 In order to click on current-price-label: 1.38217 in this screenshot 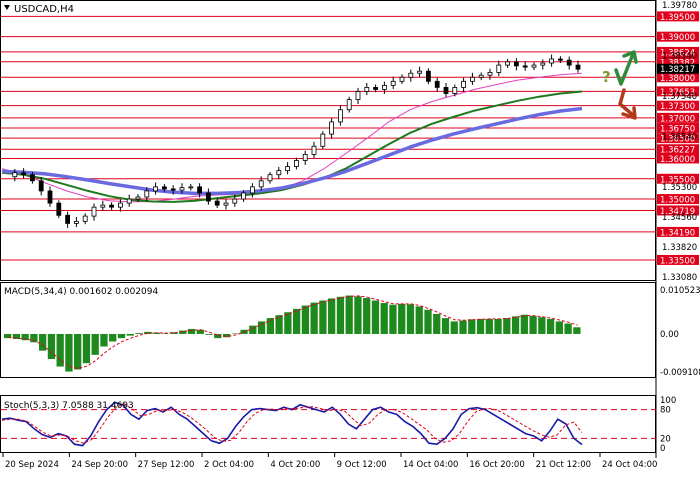, I will do `click(677, 70)`.